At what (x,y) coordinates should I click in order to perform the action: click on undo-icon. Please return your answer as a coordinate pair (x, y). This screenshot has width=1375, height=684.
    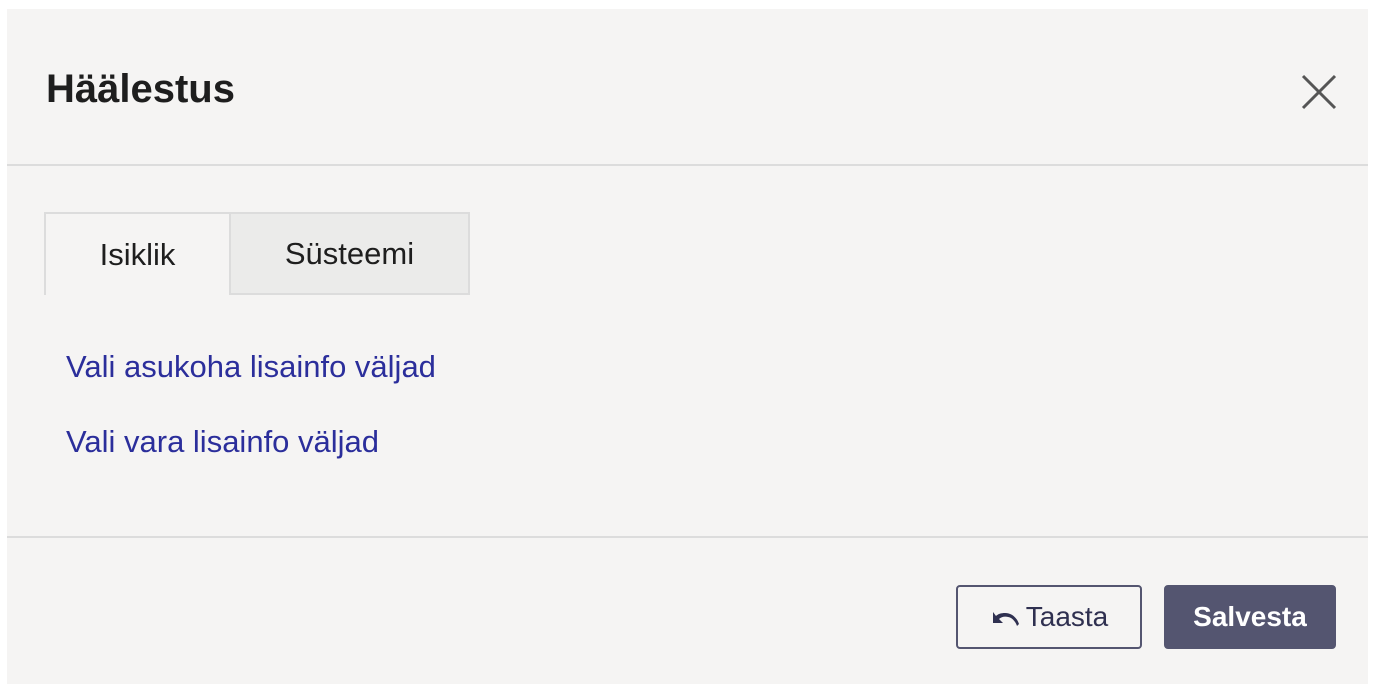
    Looking at the image, I should click on (1005, 619).